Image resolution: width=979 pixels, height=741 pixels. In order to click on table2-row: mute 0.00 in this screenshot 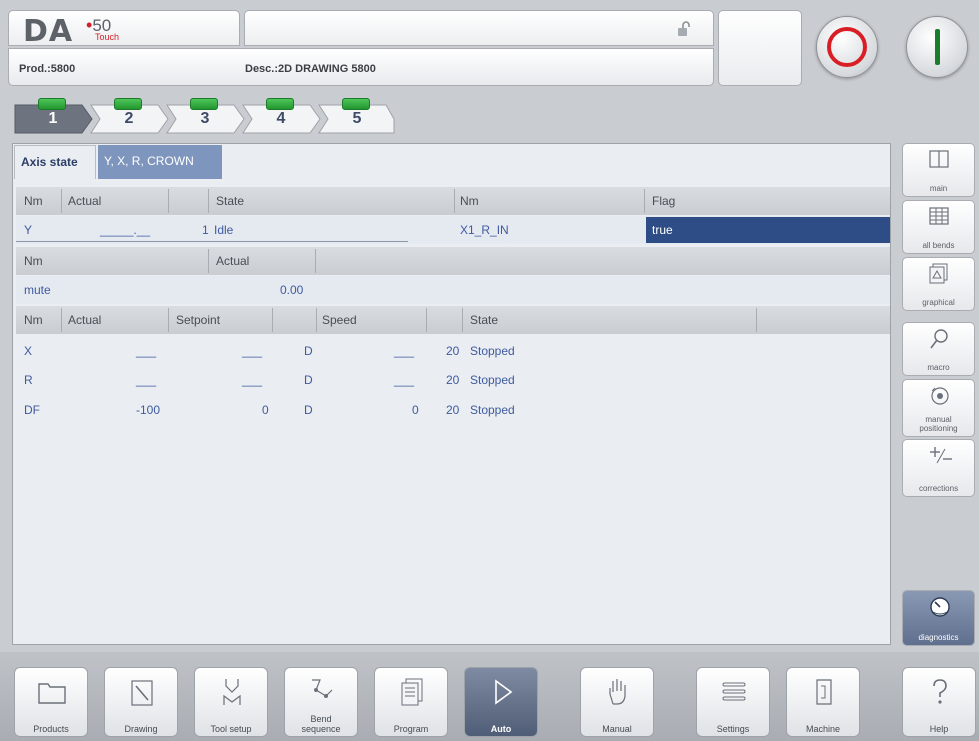, I will do `click(453, 290)`.